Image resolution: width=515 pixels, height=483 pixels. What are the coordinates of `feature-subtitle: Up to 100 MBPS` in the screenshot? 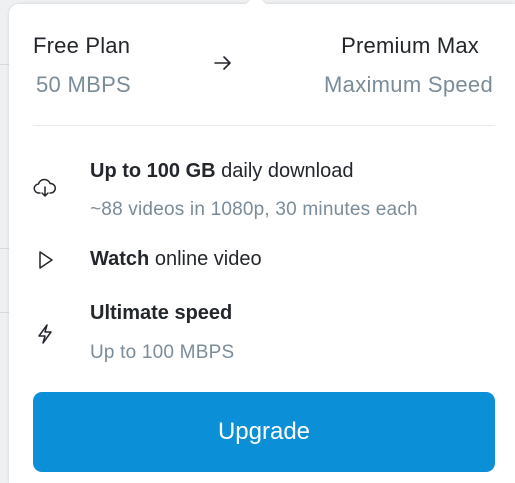 It's located at (162, 352).